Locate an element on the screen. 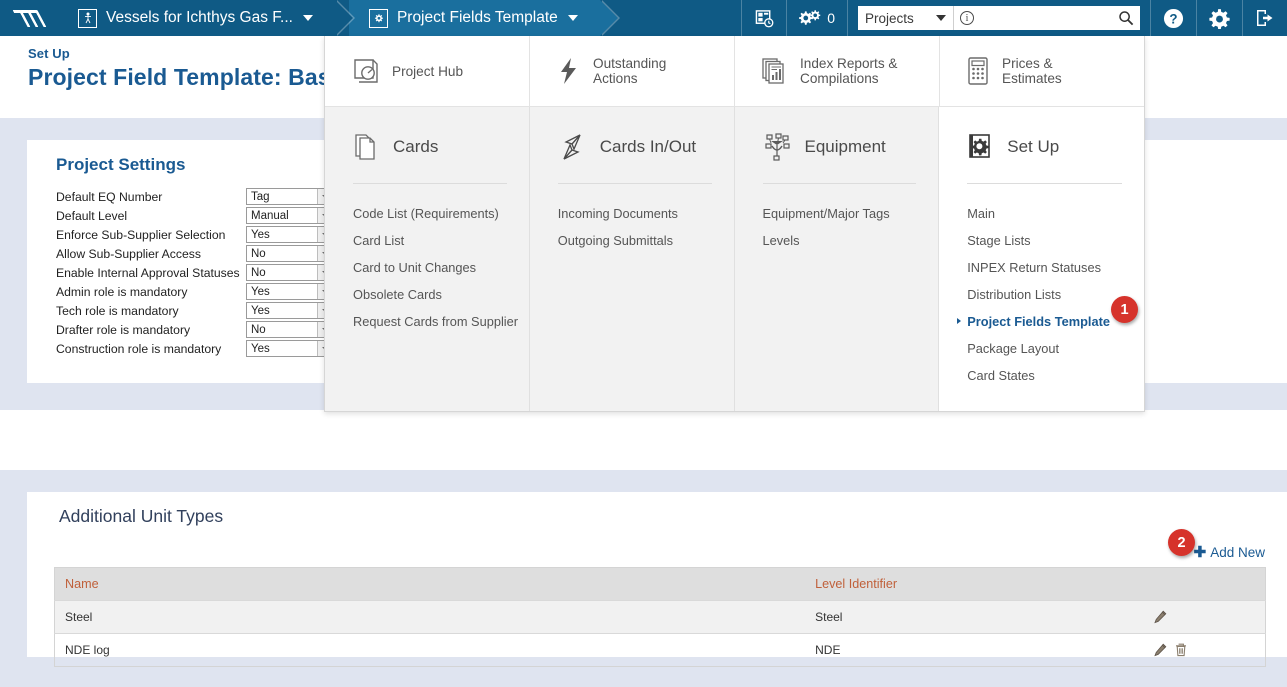 Image resolution: width=1287 pixels, height=687 pixels. column-items-cards-in-out: Incoming Documents Outgoing Submittals is located at coordinates (632, 219).